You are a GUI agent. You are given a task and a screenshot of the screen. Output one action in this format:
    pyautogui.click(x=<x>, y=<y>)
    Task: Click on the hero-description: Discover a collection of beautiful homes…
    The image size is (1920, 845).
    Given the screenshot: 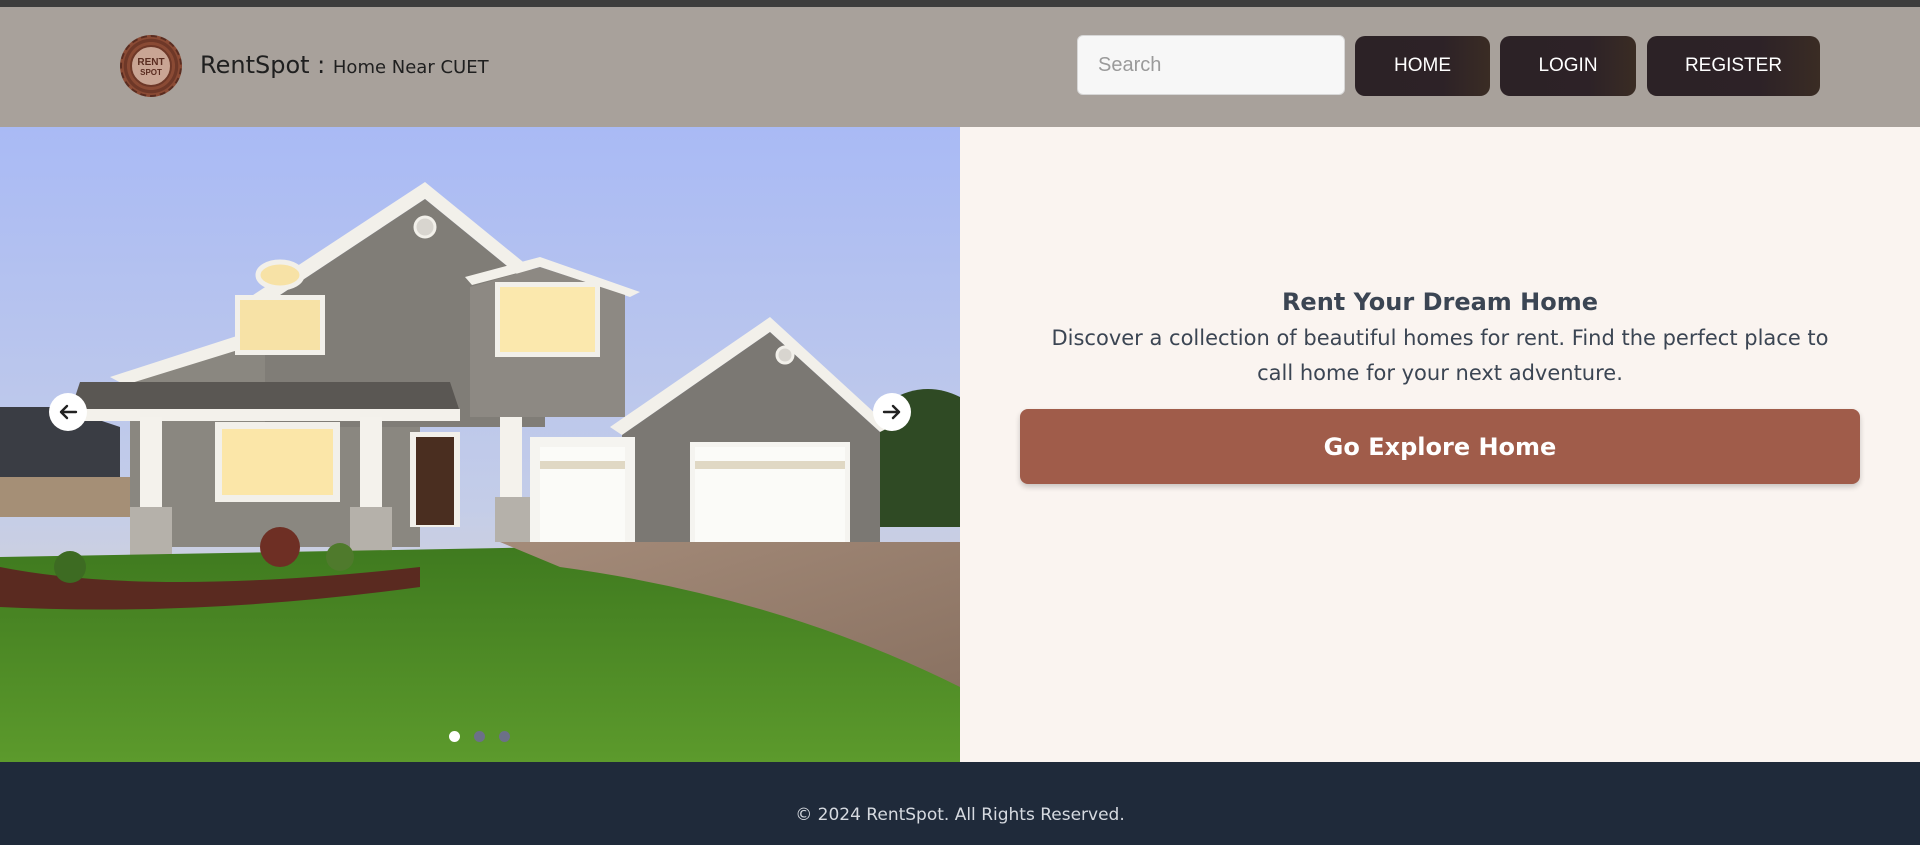 What is the action you would take?
    pyautogui.click(x=1440, y=355)
    